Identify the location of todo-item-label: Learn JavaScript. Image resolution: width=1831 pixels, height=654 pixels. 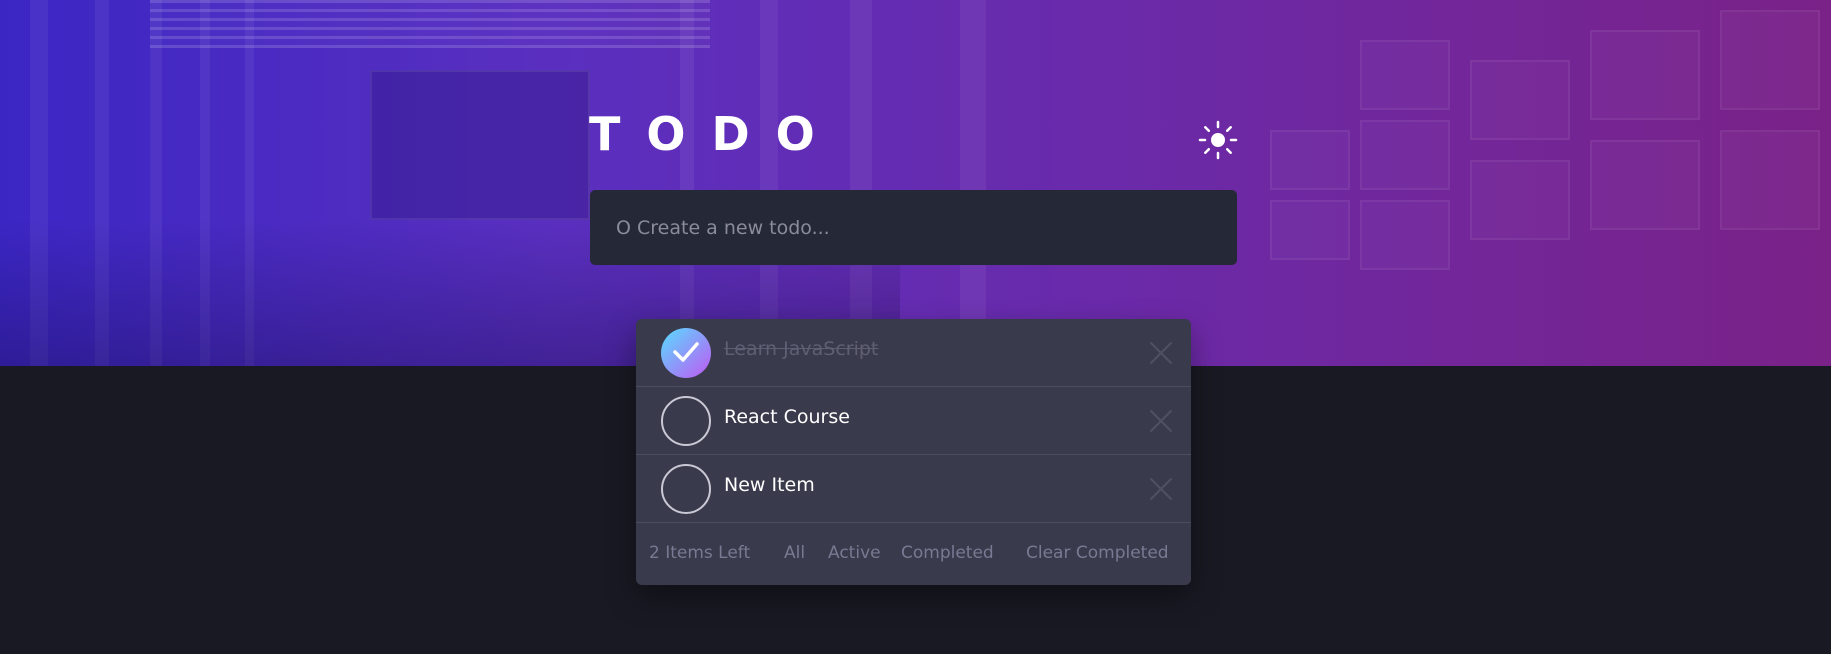
(801, 349).